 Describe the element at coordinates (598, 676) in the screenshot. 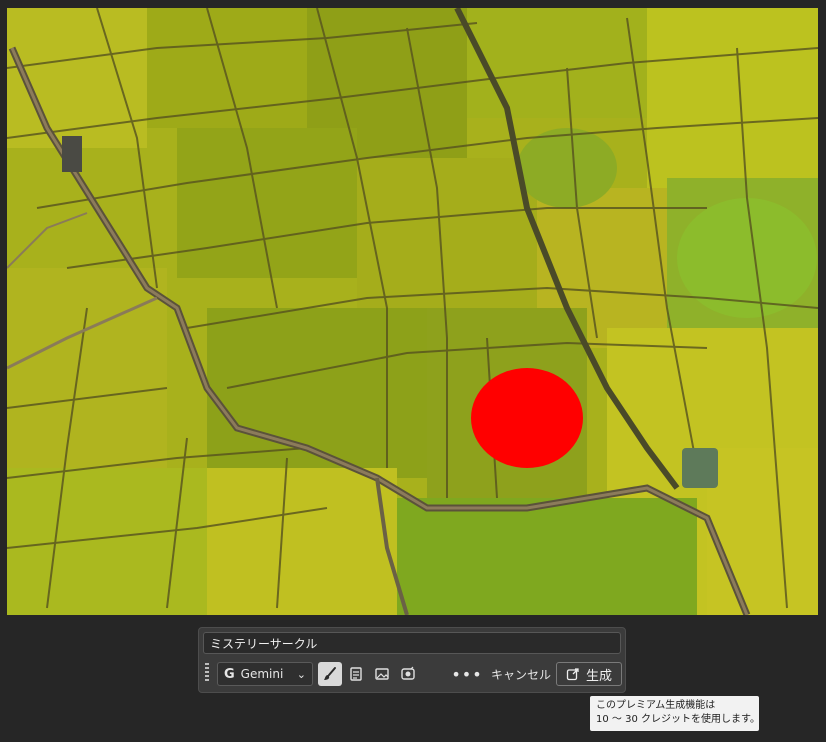

I see `generate-label: 生成` at that location.